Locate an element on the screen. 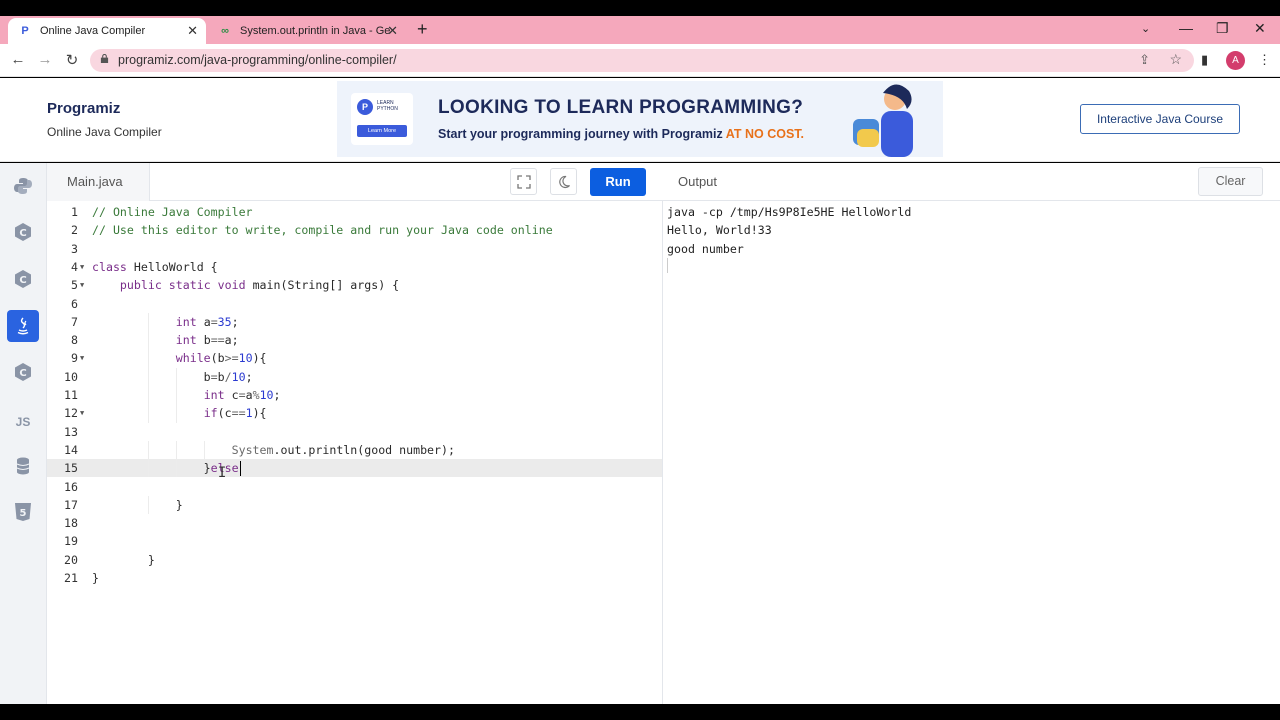  avatar: A is located at coordinates (1235, 60).